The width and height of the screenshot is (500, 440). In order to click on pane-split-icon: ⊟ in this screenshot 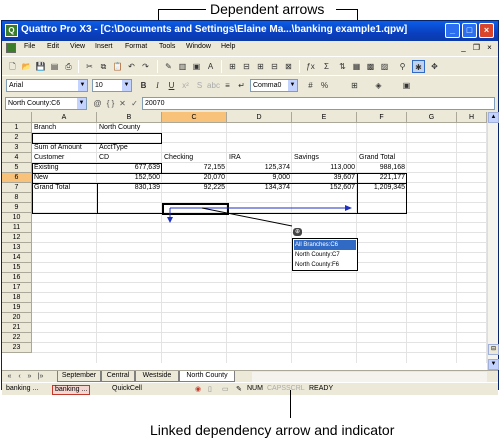, I will do `click(493, 349)`.